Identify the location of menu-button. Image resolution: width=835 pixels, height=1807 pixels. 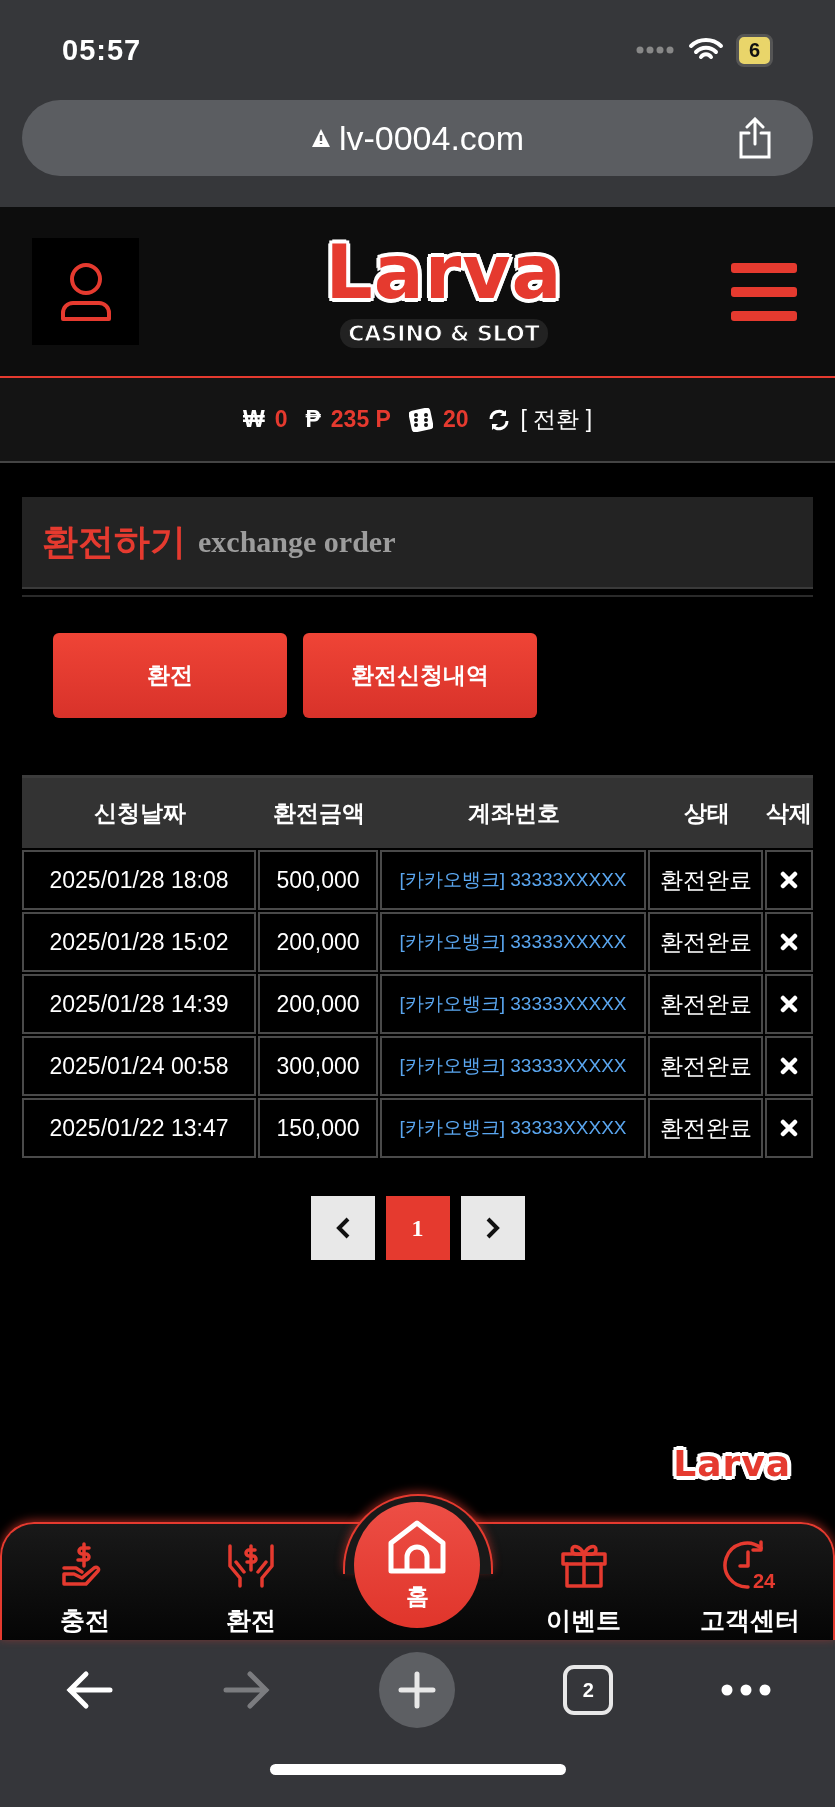
(764, 291).